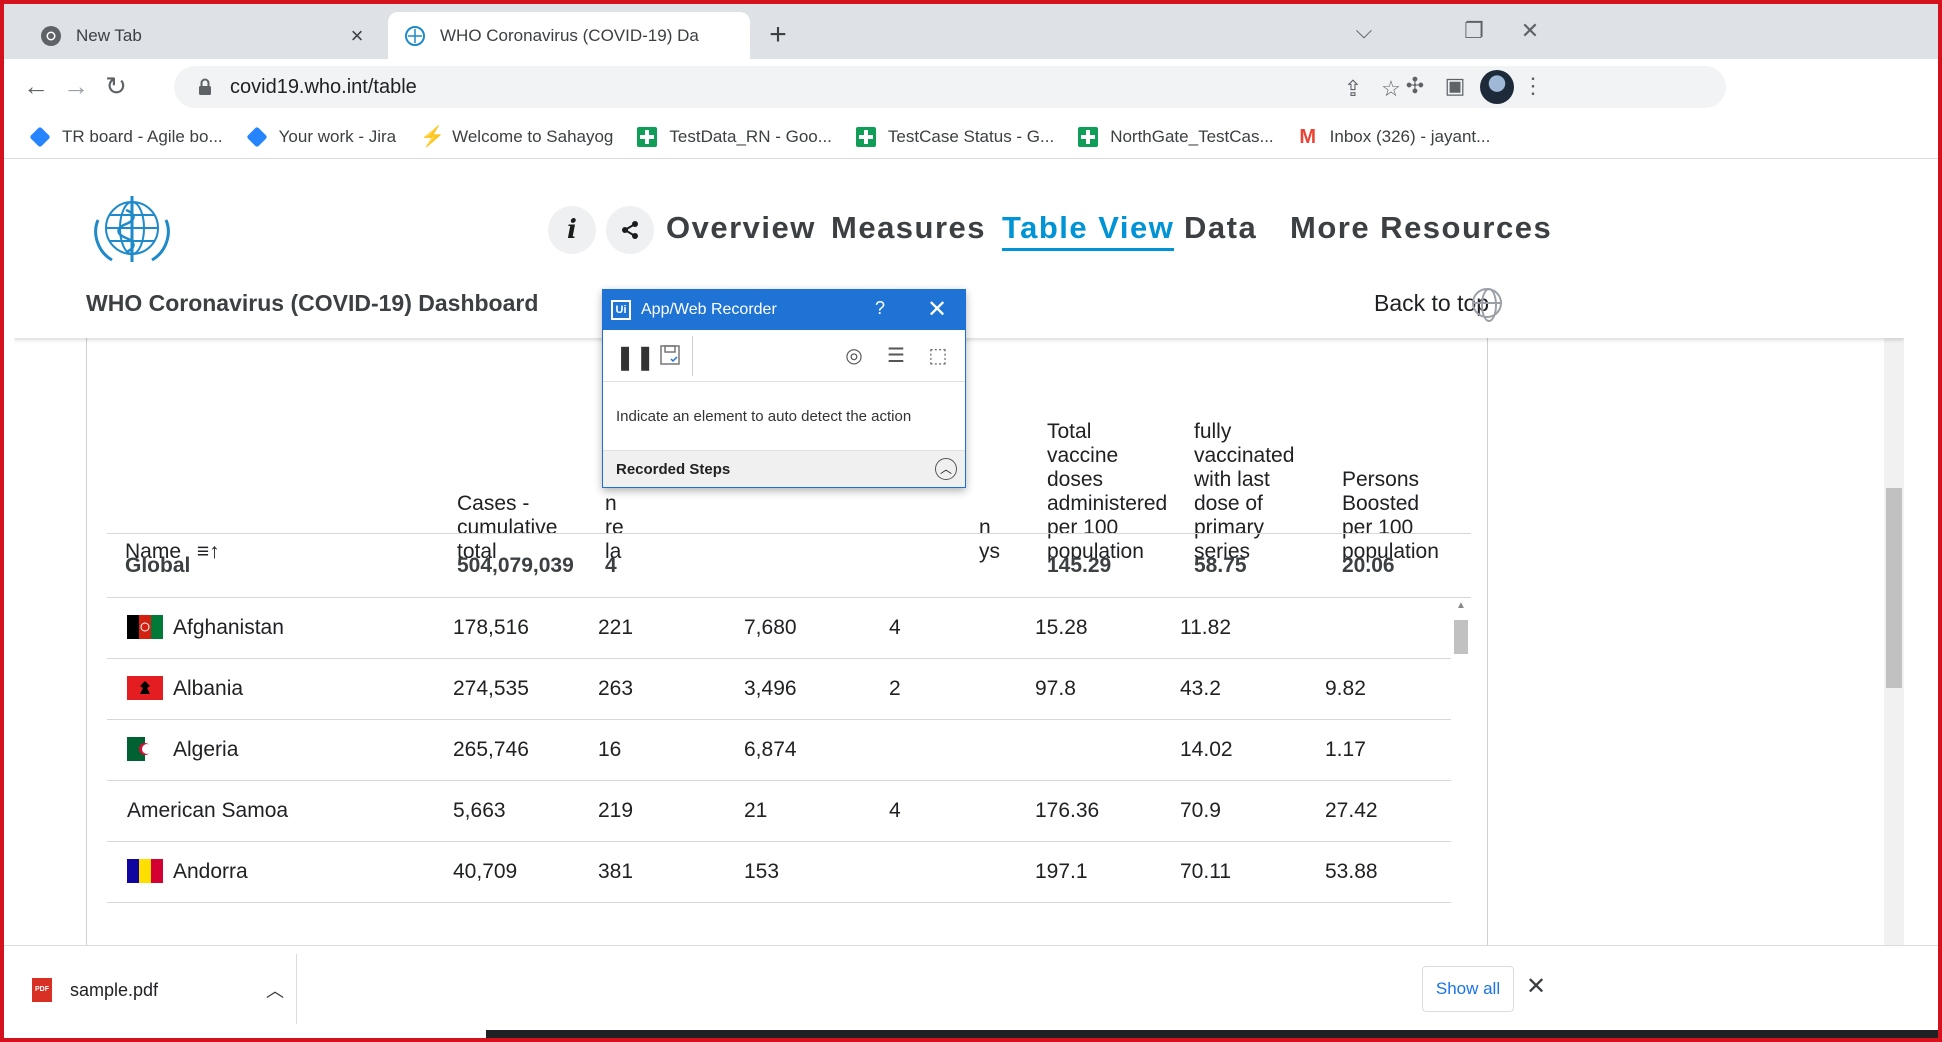 The image size is (1942, 1042). I want to click on toolbar-divider, so click(692, 356).